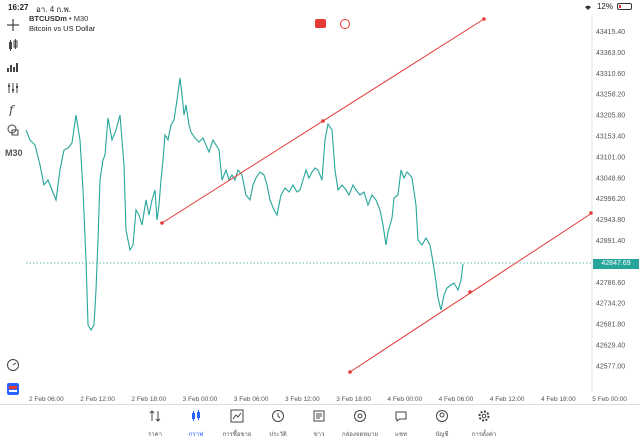  What do you see at coordinates (610, 304) in the screenshot?
I see `price-axis-label: 42734.20` at bounding box center [610, 304].